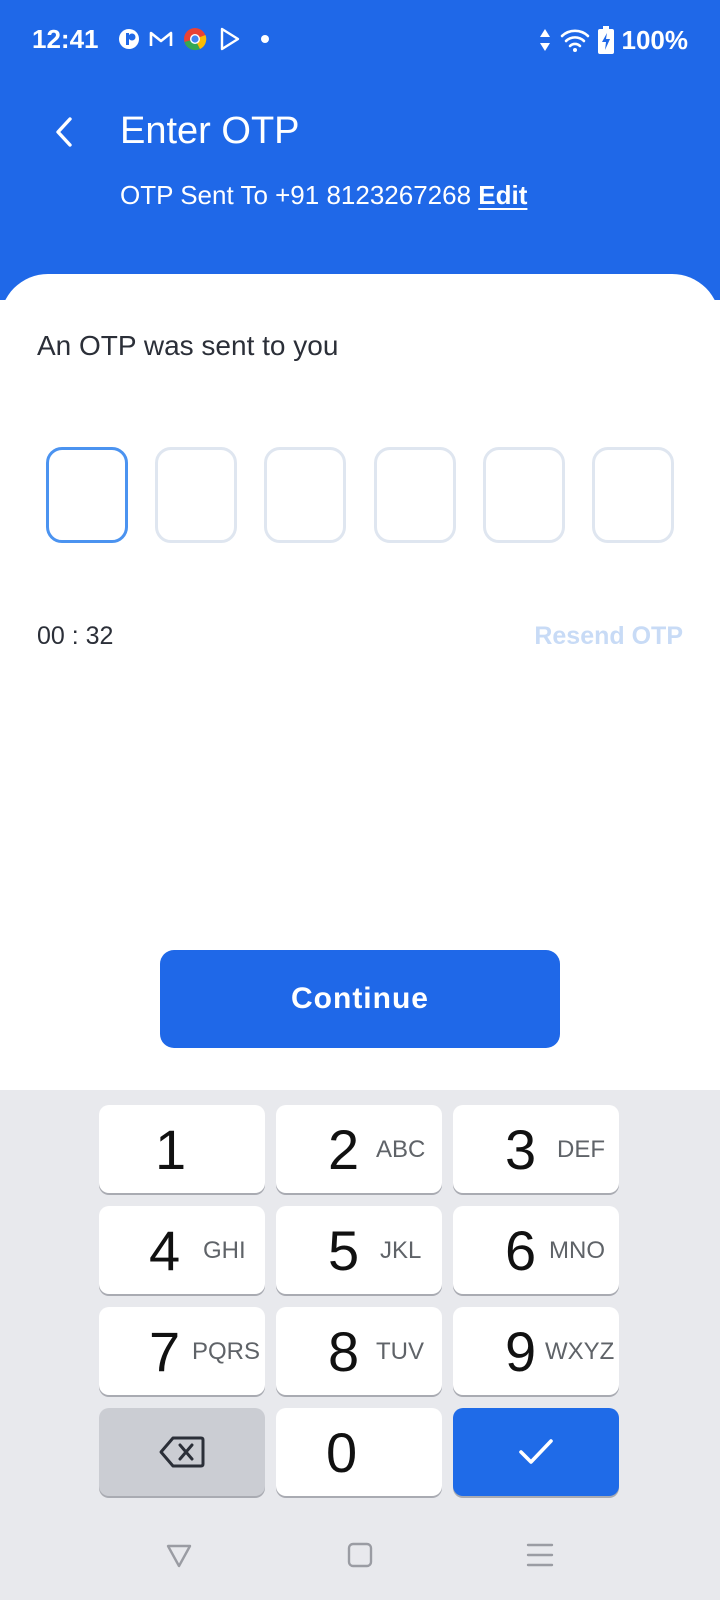  I want to click on key-3: 3 DEF, so click(536, 1149).